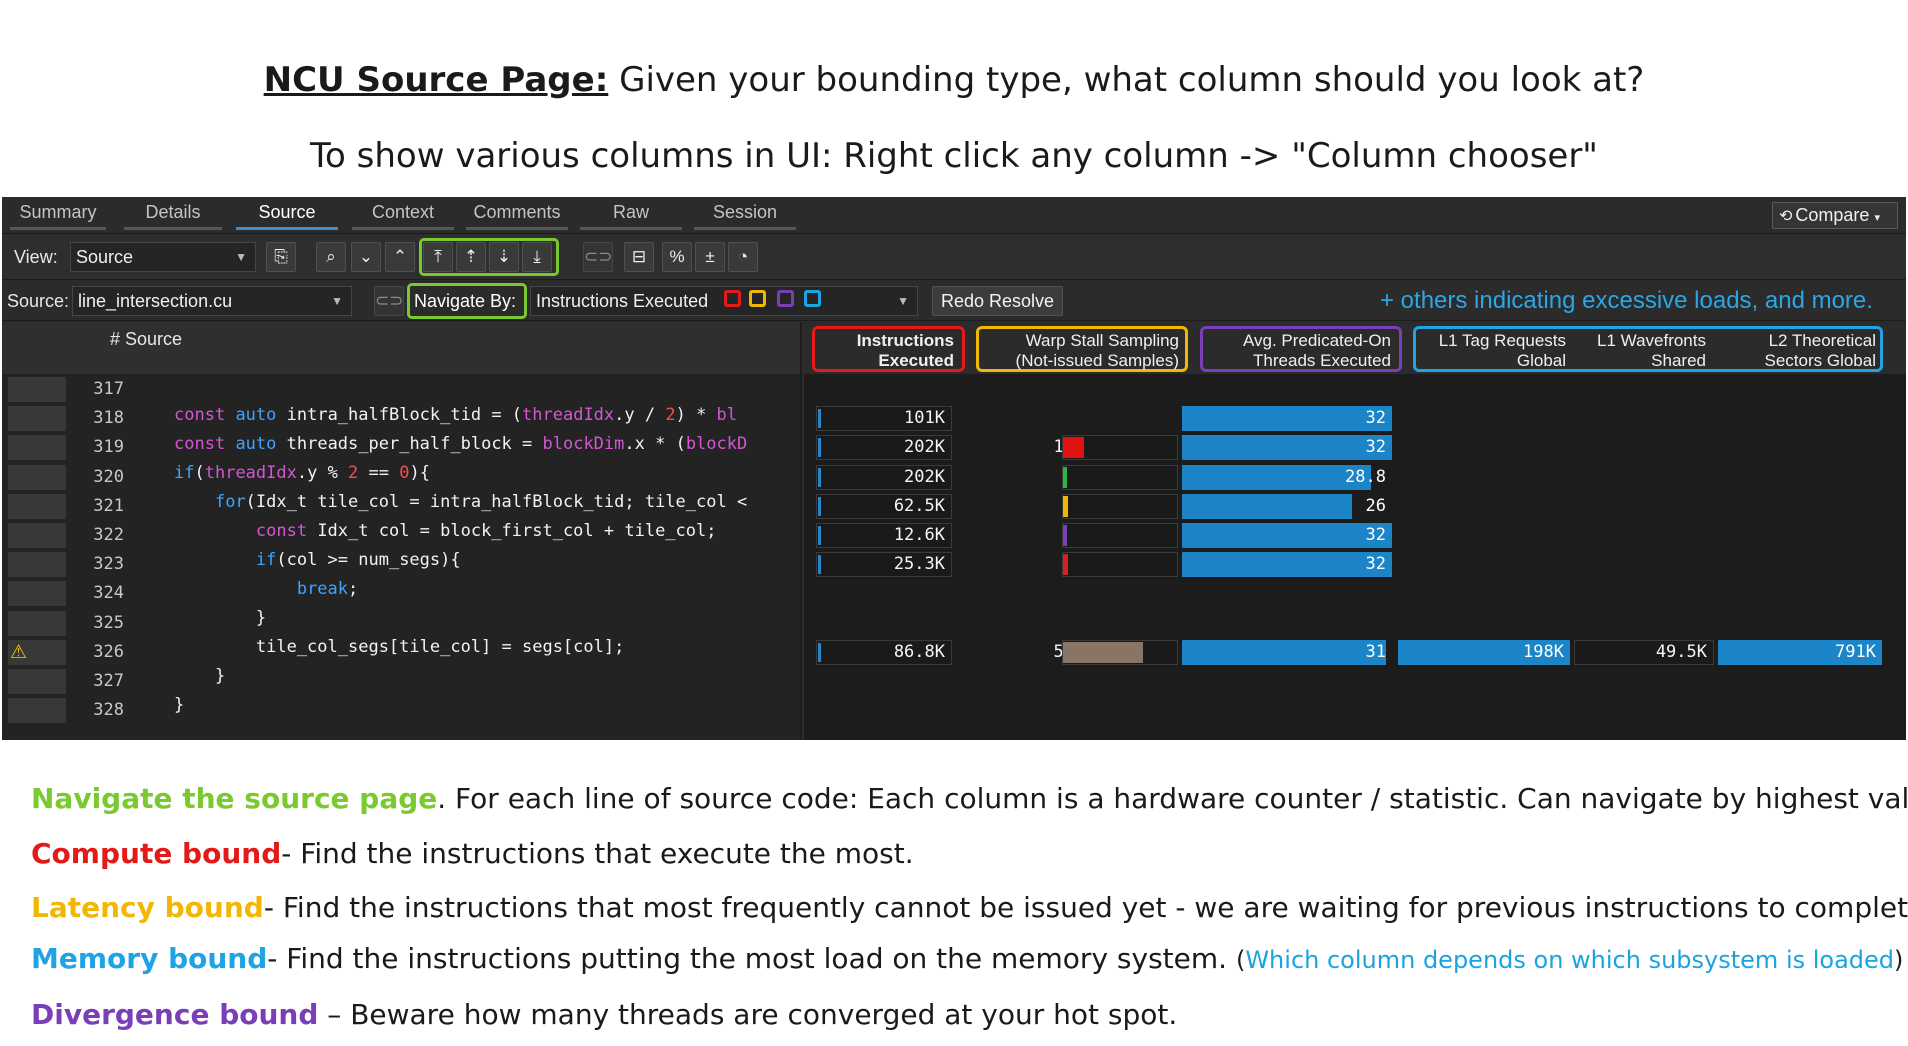 This screenshot has width=1908, height=1046. Describe the element at coordinates (1301, 349) in the screenshot. I see `avg-predicated-header: Avg. Predicated-On Threads Executed` at that location.